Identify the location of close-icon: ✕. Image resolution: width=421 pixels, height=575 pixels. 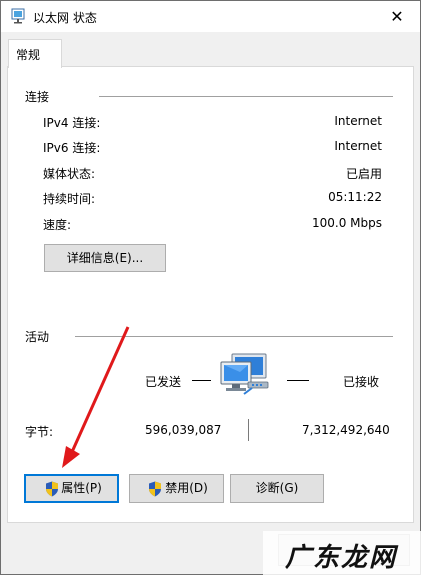
(397, 16).